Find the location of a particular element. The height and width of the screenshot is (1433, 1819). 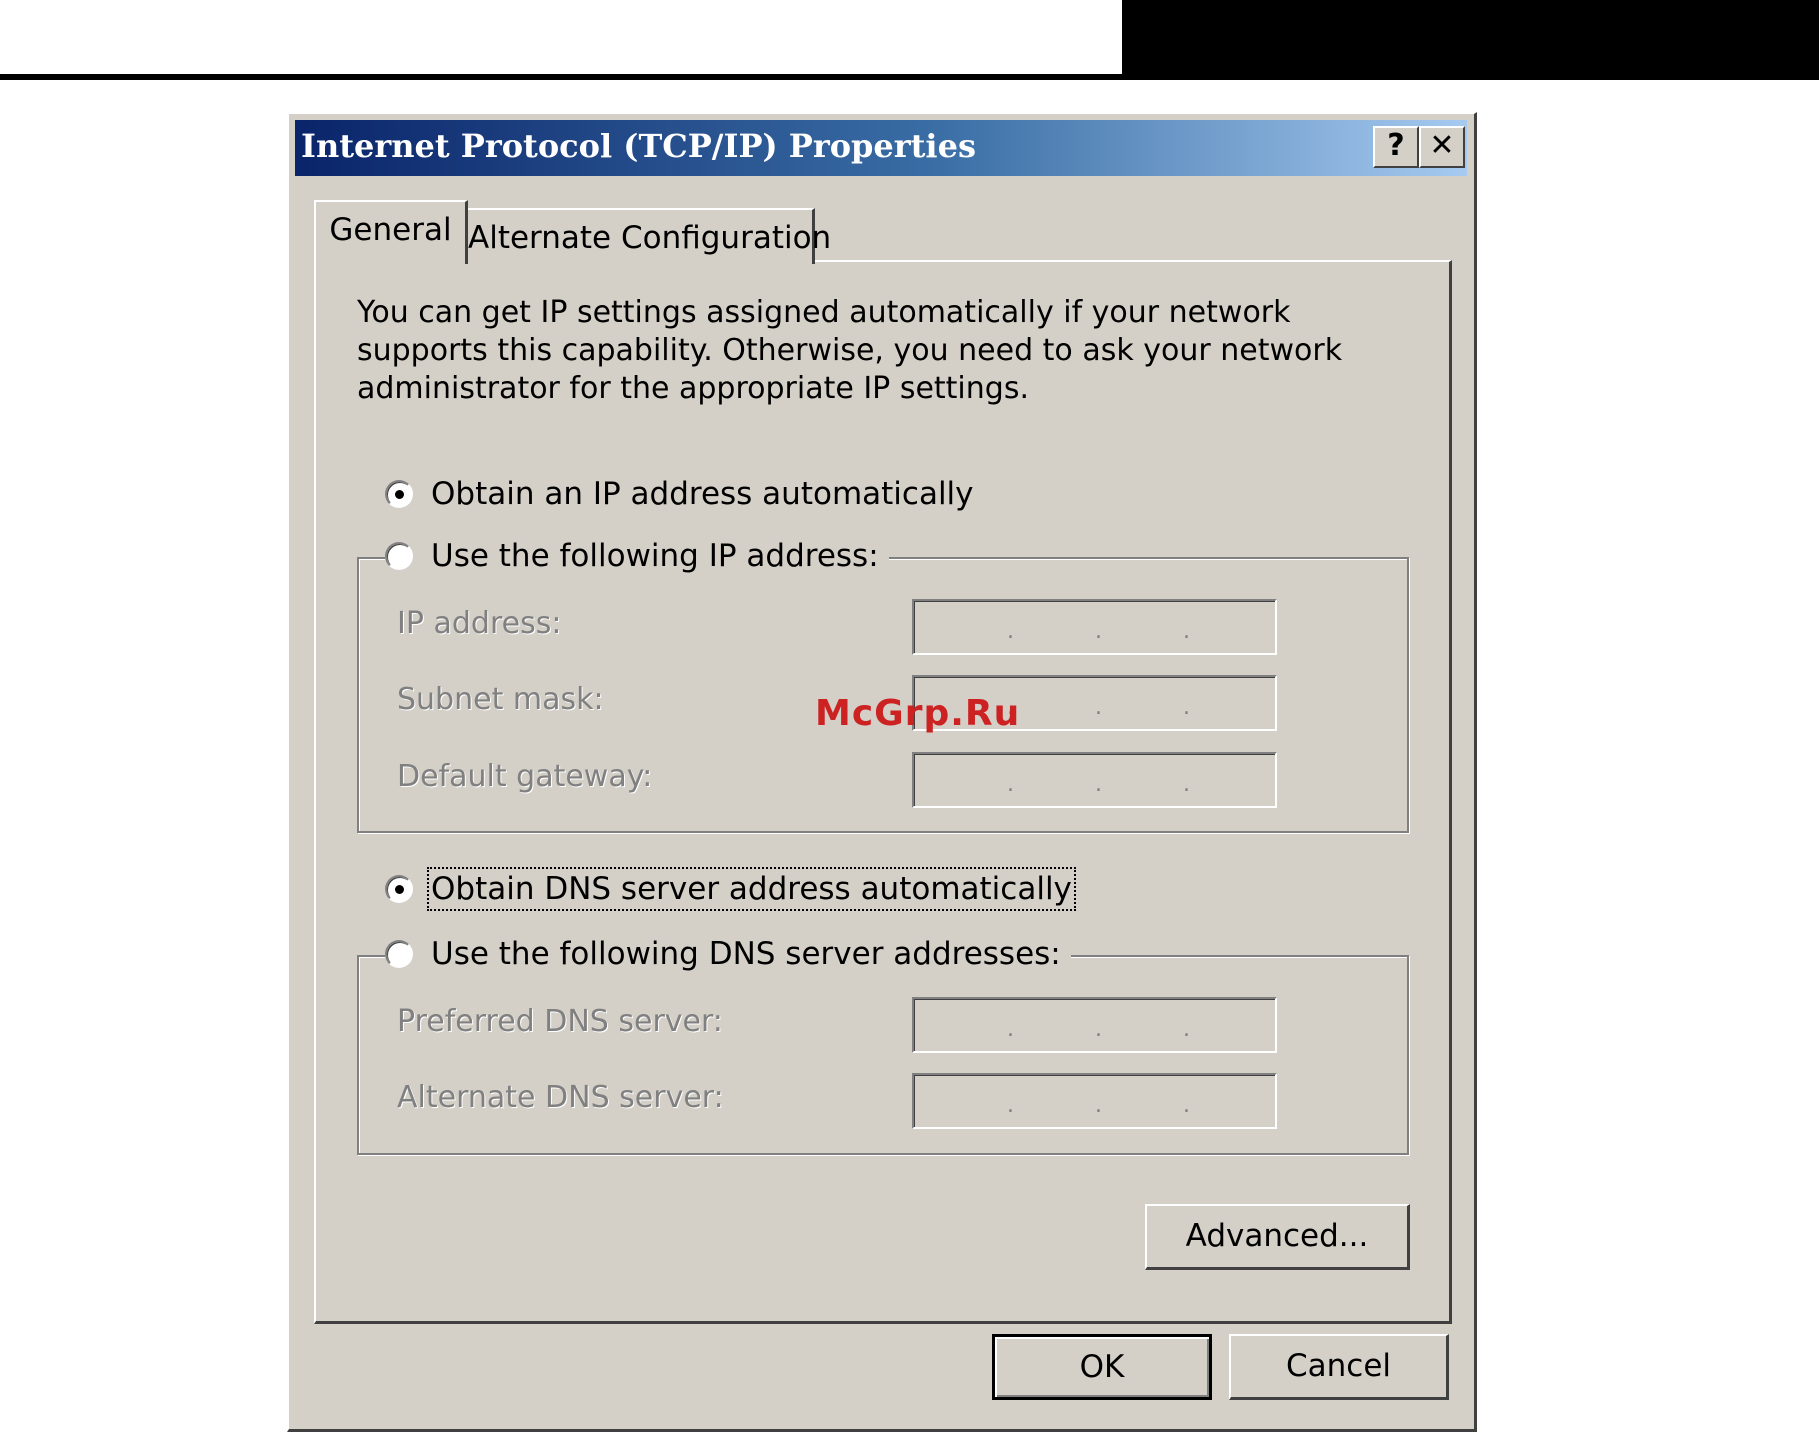

help-icon: ? is located at coordinates (1396, 145).